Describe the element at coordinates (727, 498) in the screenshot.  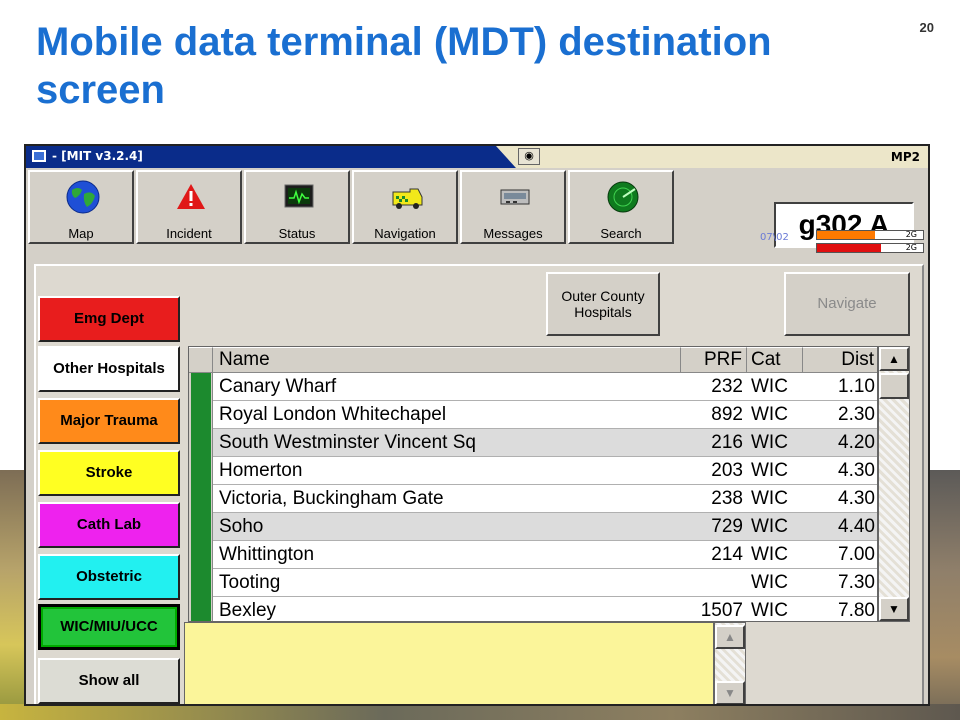
I see `cell-prf: 238` at that location.